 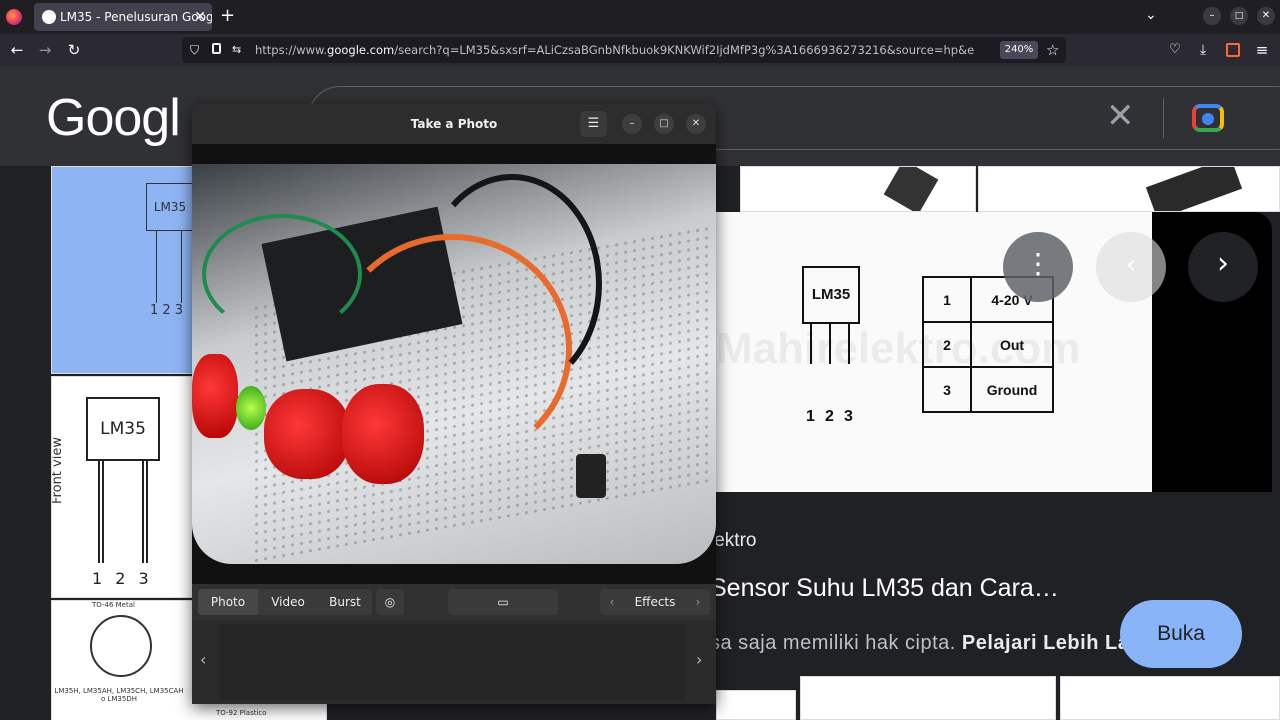 What do you see at coordinates (1163, 118) in the screenshot?
I see `search-divider` at bounding box center [1163, 118].